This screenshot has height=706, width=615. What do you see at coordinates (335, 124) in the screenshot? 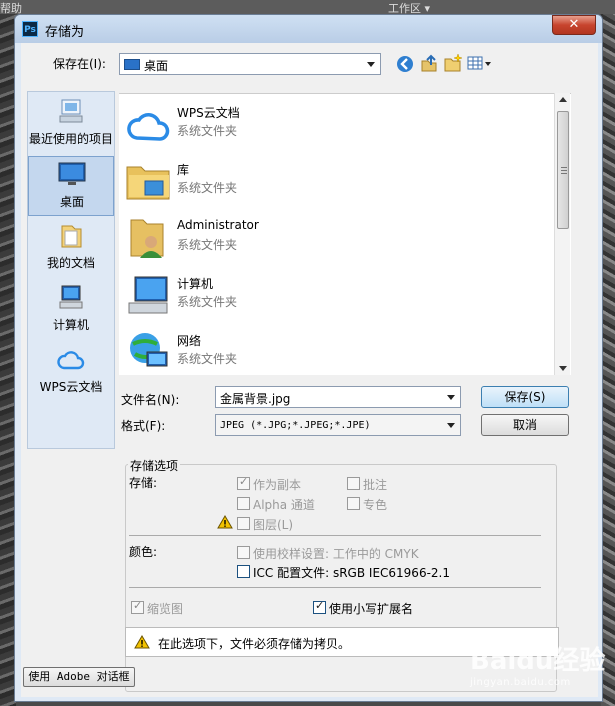
I see `file-item: WPS云文档 系统文件夹` at bounding box center [335, 124].